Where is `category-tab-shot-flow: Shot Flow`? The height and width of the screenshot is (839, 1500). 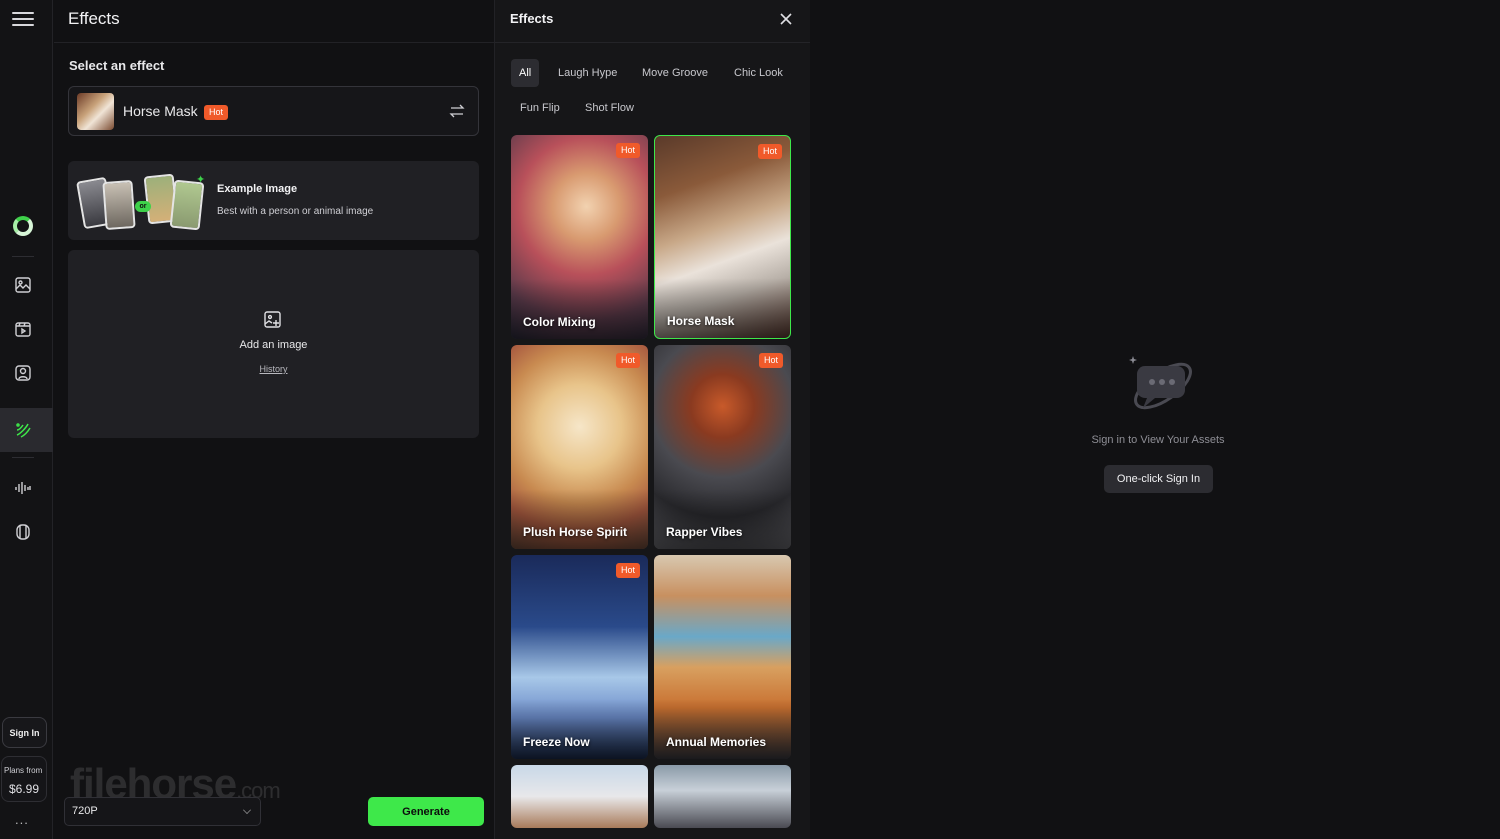
category-tab-shot-flow: Shot Flow is located at coordinates (609, 108).